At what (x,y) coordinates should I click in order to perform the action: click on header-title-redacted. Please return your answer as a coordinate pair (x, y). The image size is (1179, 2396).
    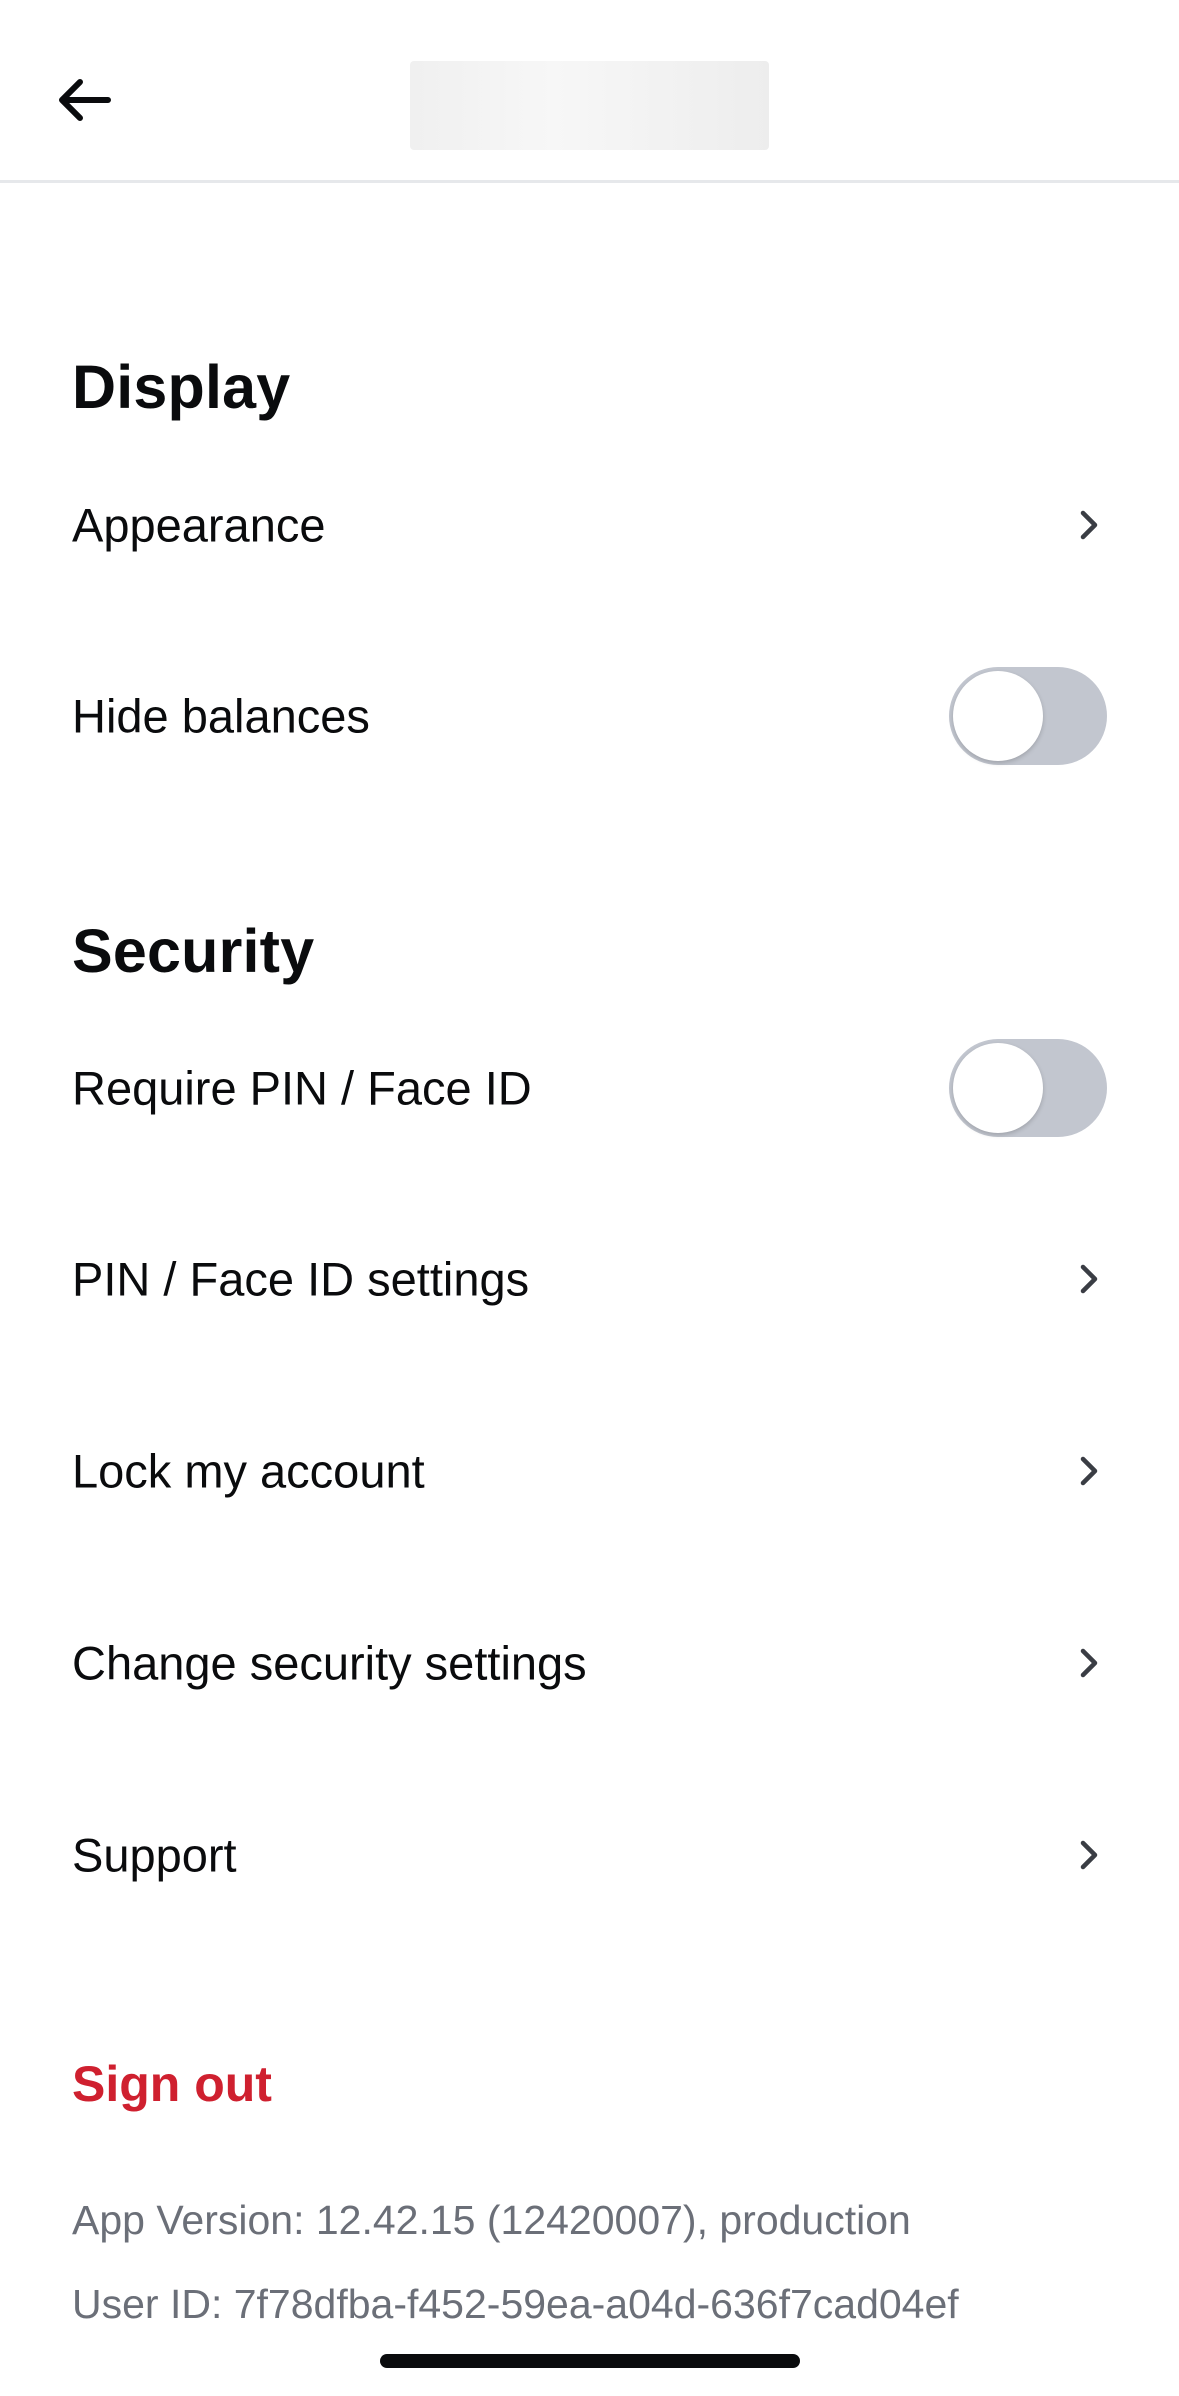
    Looking at the image, I should click on (589, 105).